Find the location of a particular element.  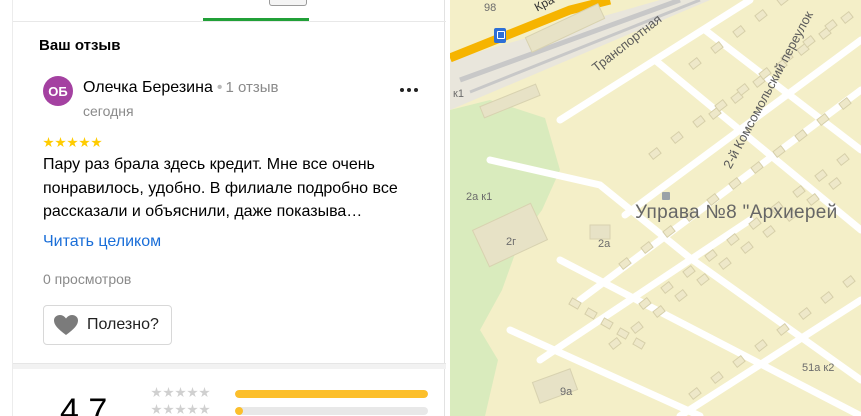

avatar: ОБ is located at coordinates (58, 91).